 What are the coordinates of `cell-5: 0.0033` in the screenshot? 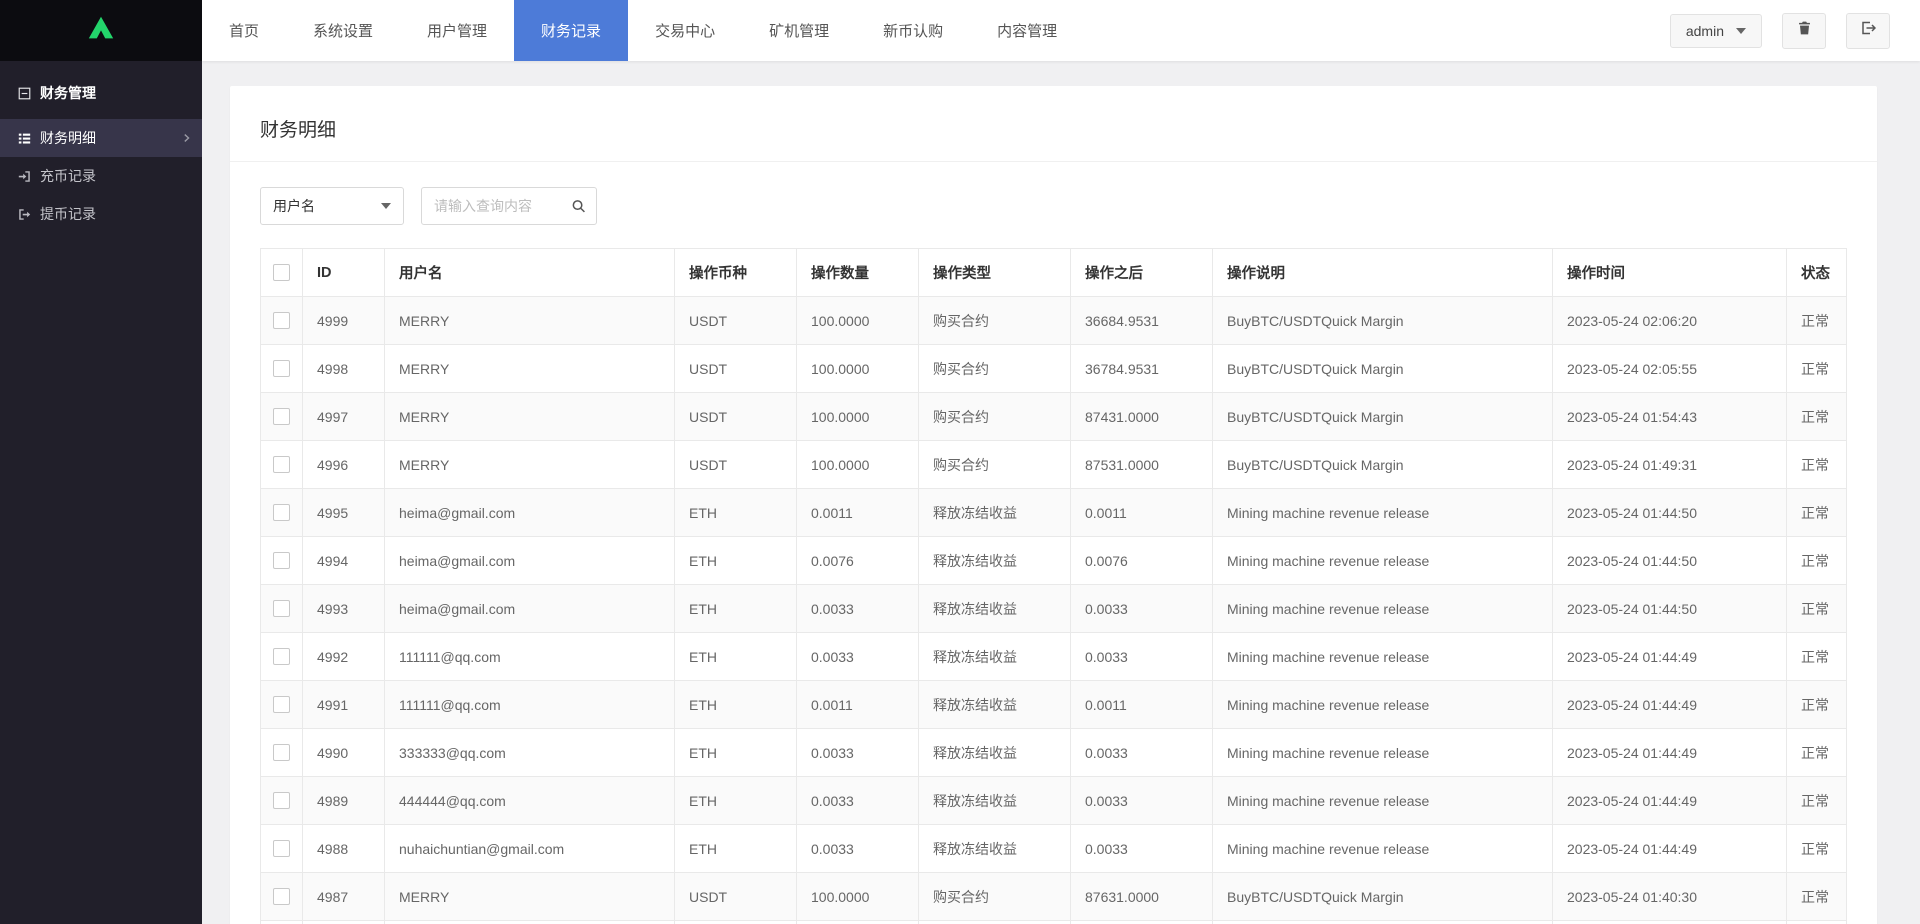 It's located at (1141, 848).